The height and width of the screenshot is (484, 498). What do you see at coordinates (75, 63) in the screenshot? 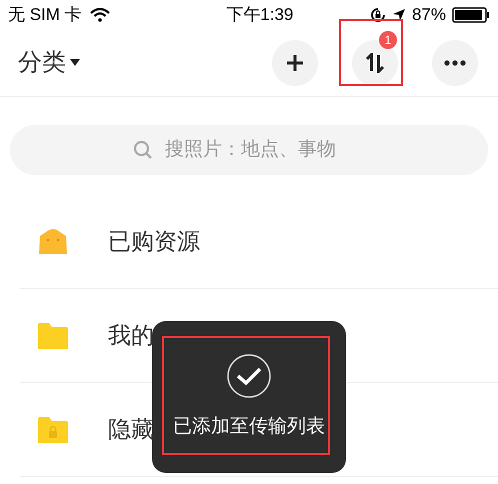
I see `dropdown-caret-icon` at bounding box center [75, 63].